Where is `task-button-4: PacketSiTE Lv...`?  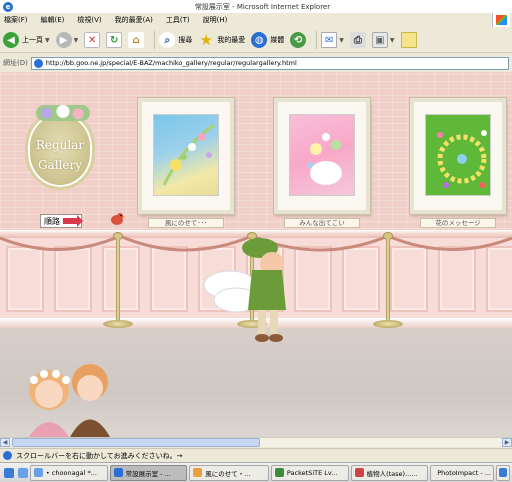 task-button-4: PacketSiTE Lv... is located at coordinates (309, 472).